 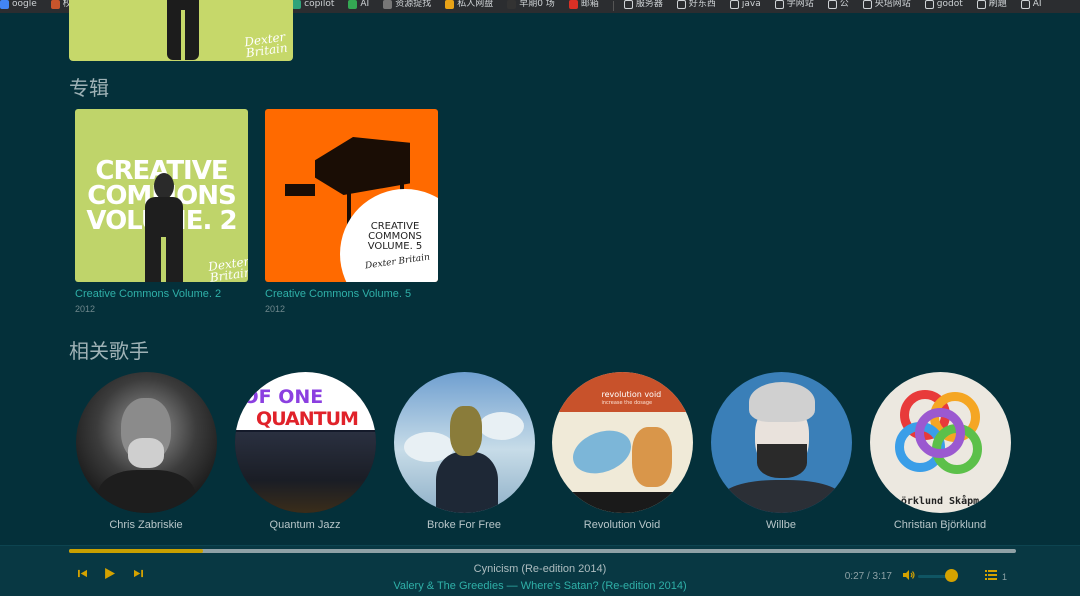 What do you see at coordinates (542, 551) in the screenshot?
I see `progress-bar` at bounding box center [542, 551].